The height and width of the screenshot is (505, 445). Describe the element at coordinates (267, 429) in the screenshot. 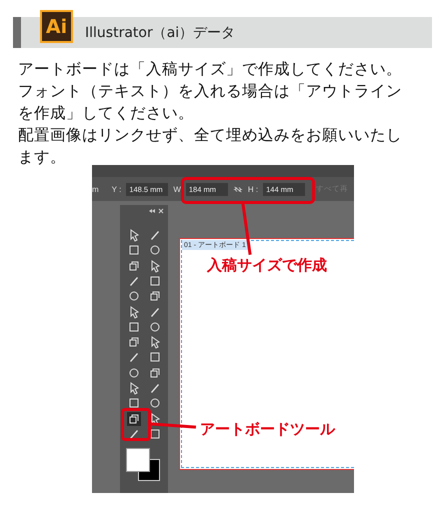

I see `callout-text: アートボードツール` at that location.